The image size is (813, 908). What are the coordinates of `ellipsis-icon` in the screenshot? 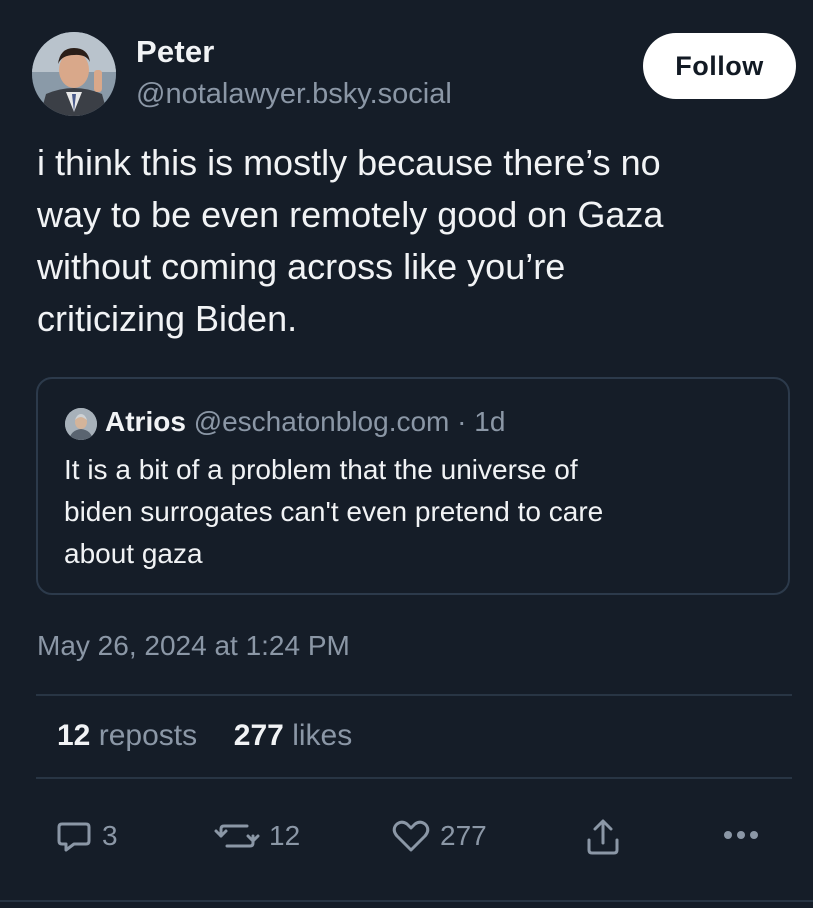 It's located at (741, 835).